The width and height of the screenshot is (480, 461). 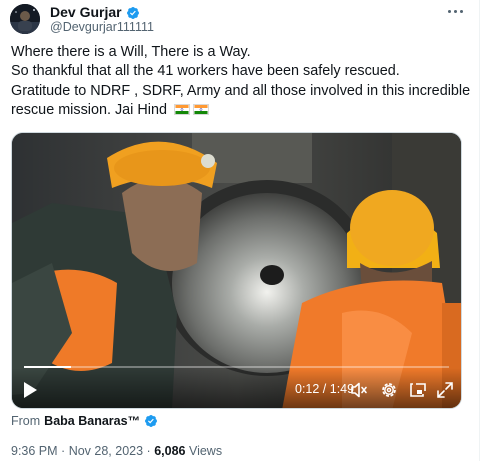 What do you see at coordinates (359, 390) in the screenshot?
I see `mute-icon` at bounding box center [359, 390].